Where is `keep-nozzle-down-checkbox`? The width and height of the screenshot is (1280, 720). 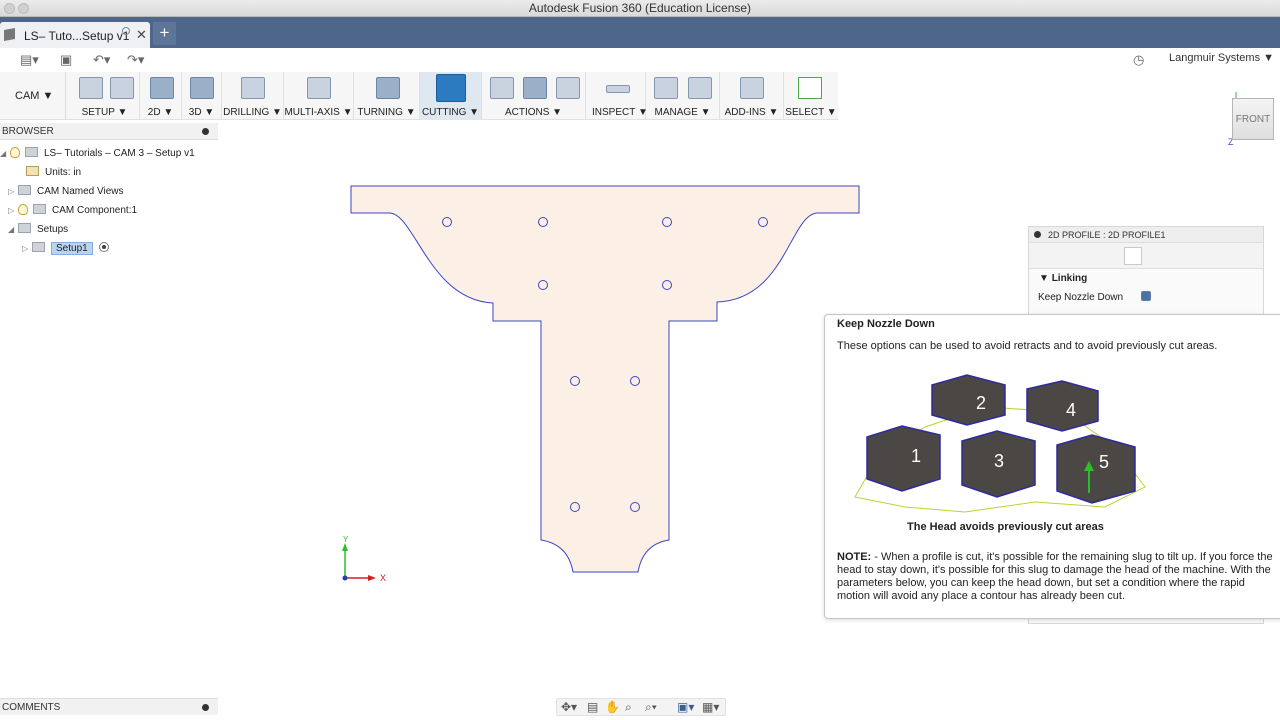 keep-nozzle-down-checkbox is located at coordinates (1146, 296).